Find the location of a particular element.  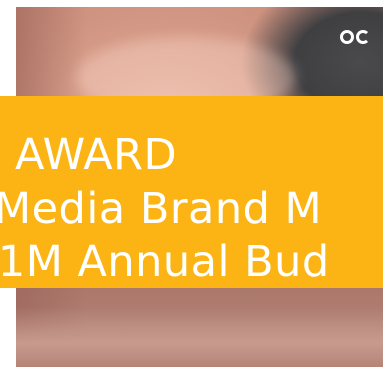

camera-lens-icon is located at coordinates (347, 37).